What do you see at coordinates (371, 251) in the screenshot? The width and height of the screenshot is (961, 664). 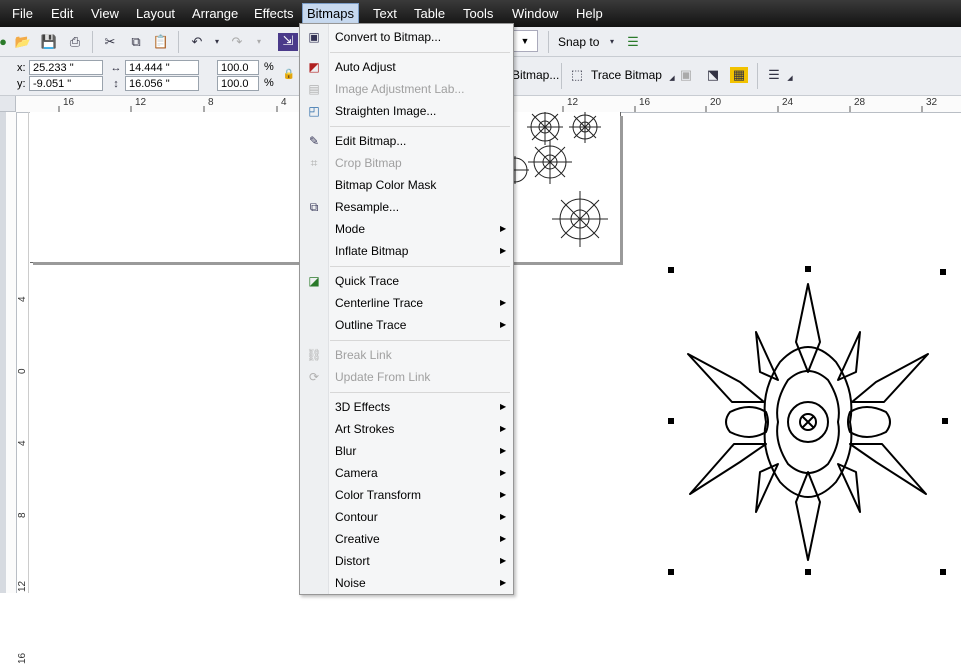 I see `menu-item-inflate-bitmap: Inflate Bitmap` at bounding box center [371, 251].